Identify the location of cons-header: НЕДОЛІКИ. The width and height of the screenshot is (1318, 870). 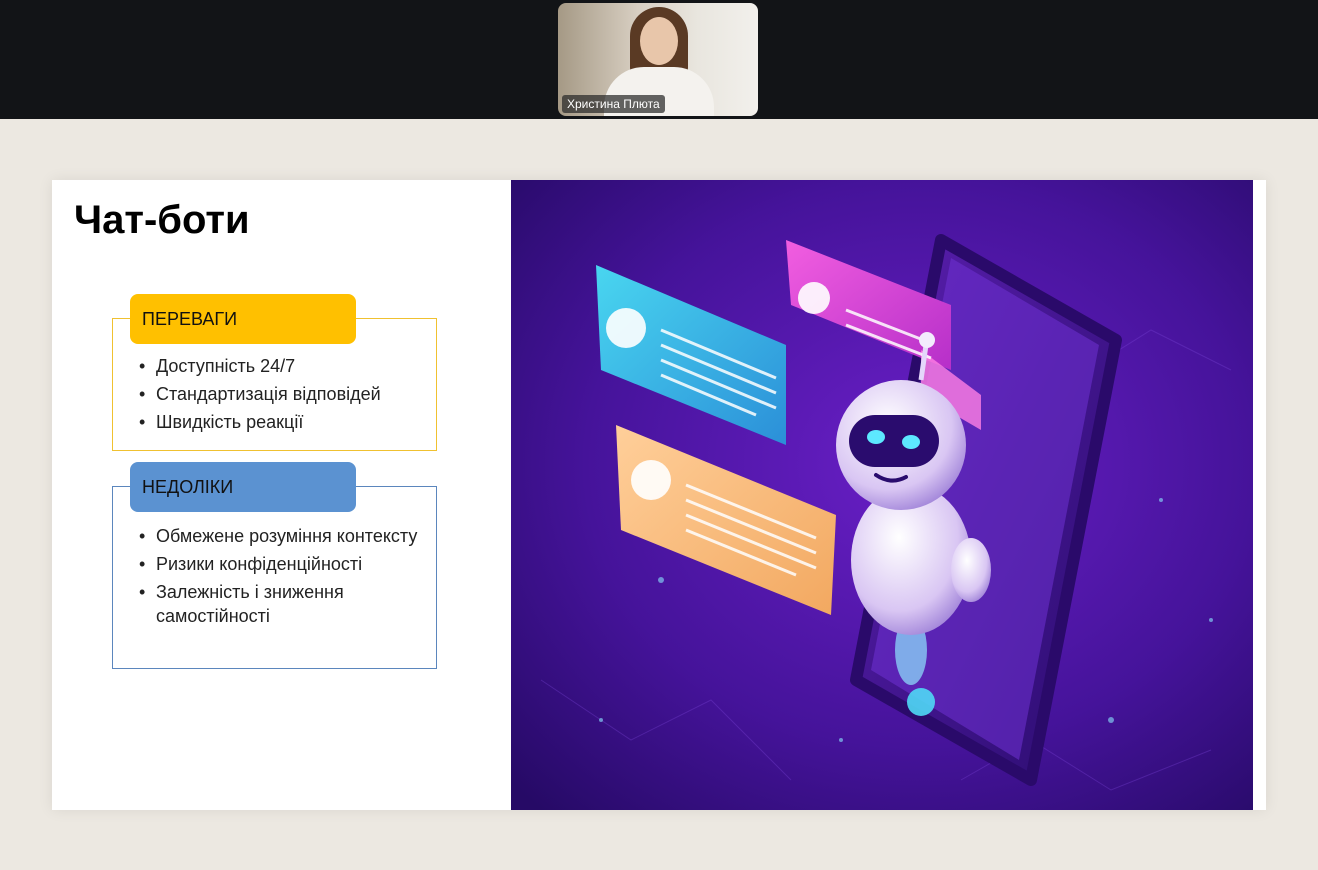
(243, 487).